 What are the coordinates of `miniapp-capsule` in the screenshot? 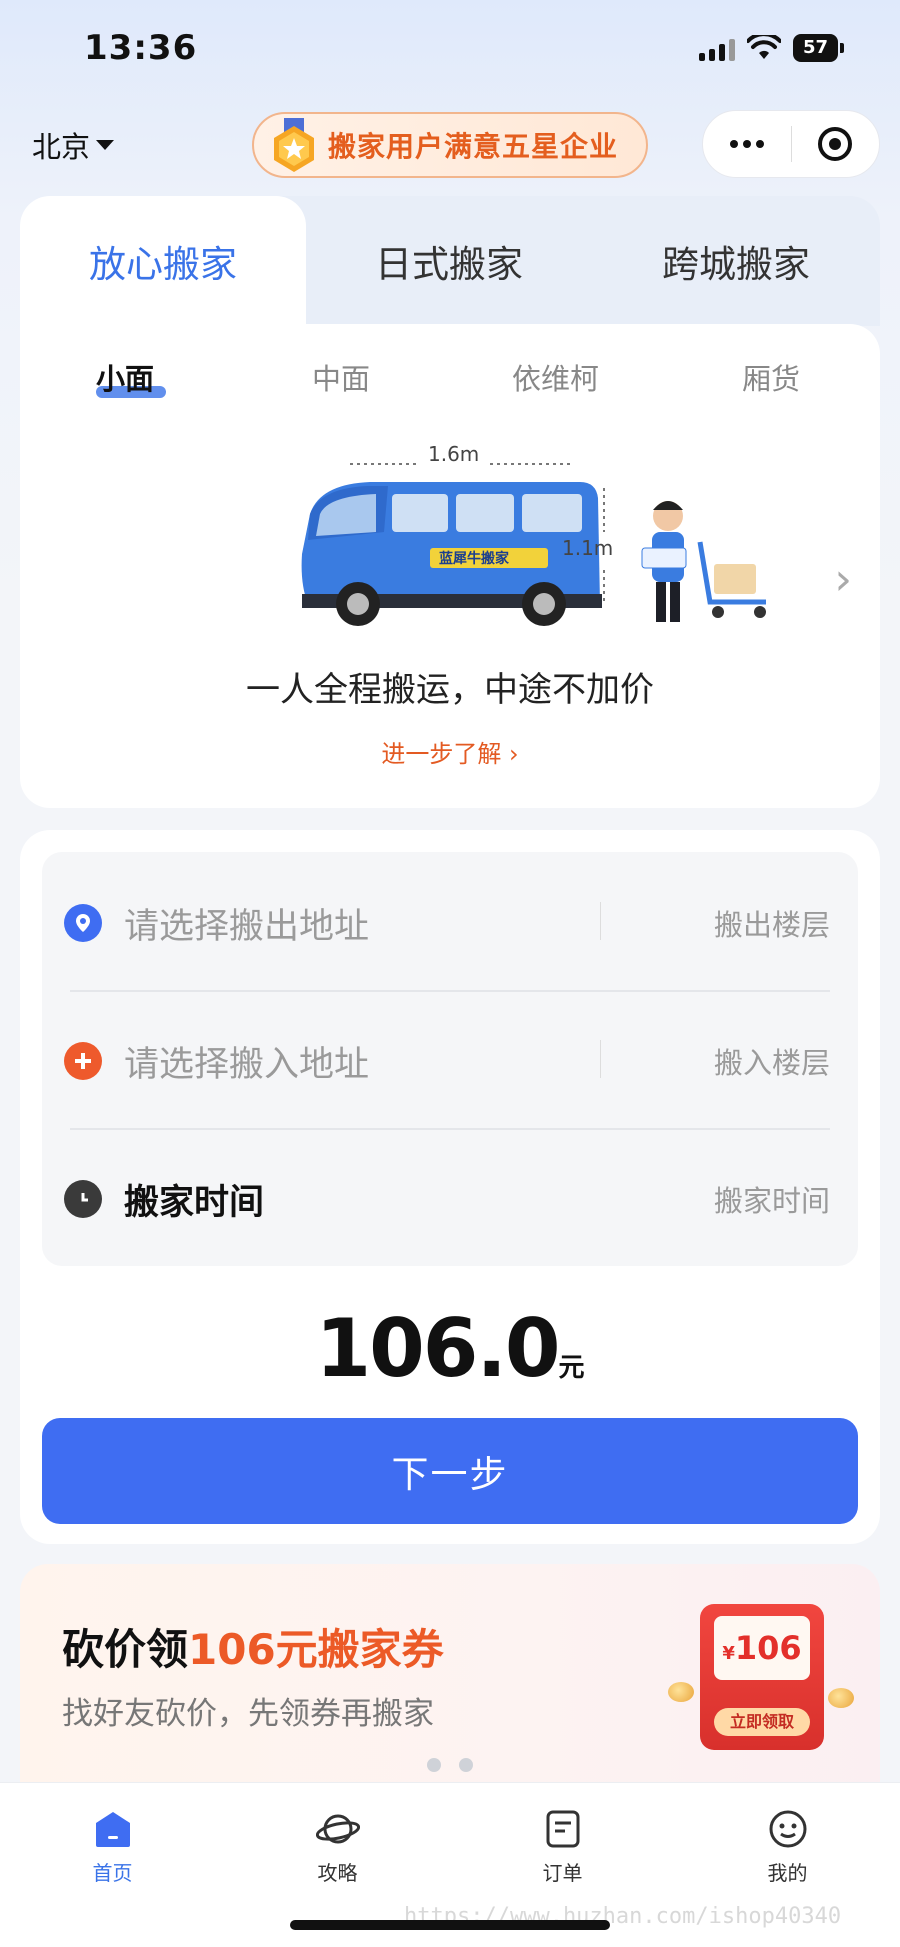 It's located at (791, 144).